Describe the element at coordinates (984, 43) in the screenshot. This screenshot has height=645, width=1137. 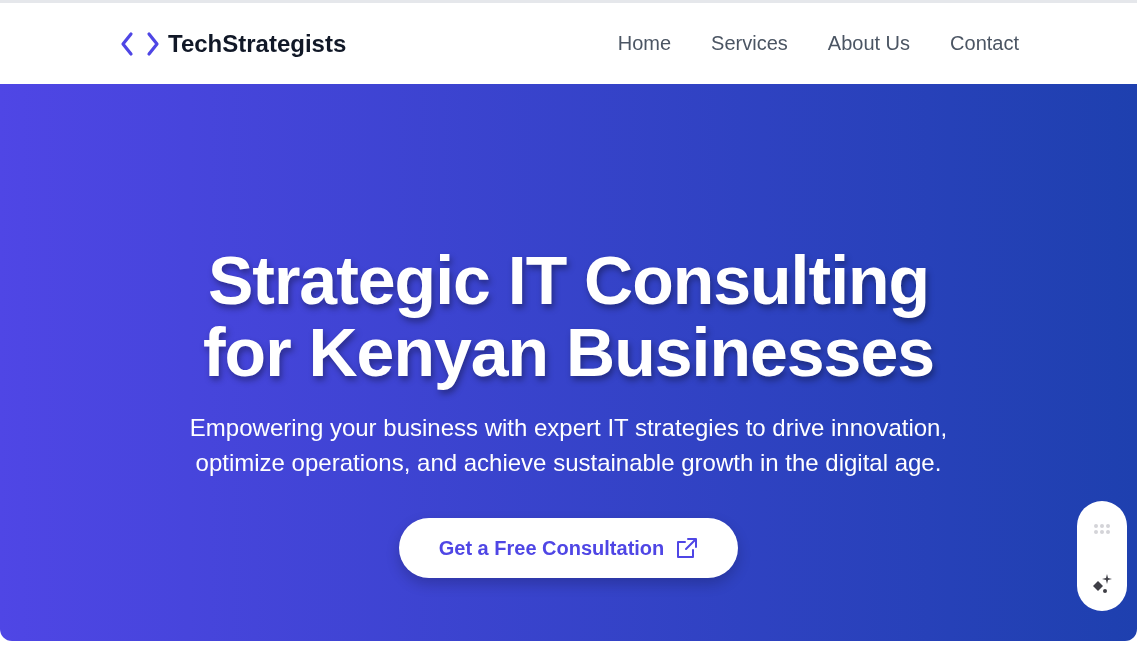
I see `nav-link: Contact` at that location.